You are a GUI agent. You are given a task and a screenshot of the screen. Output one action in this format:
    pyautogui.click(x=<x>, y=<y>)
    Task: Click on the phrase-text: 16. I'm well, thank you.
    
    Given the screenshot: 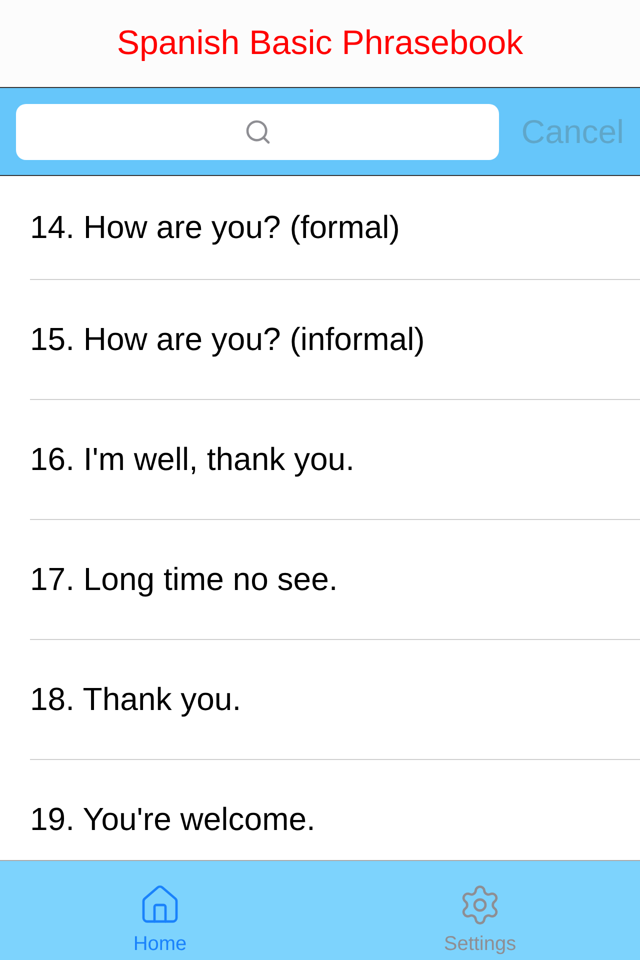 What is the action you would take?
    pyautogui.click(x=192, y=459)
    